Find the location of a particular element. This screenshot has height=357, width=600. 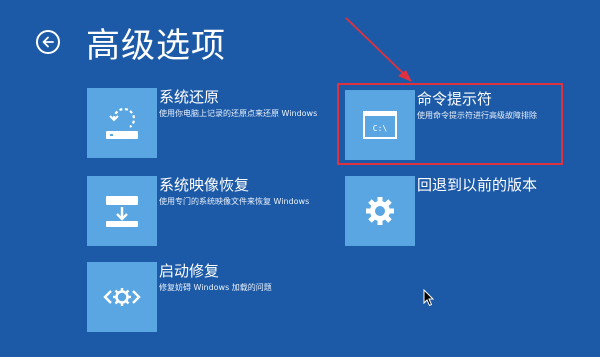

back-arrow-icon is located at coordinates (48, 42).